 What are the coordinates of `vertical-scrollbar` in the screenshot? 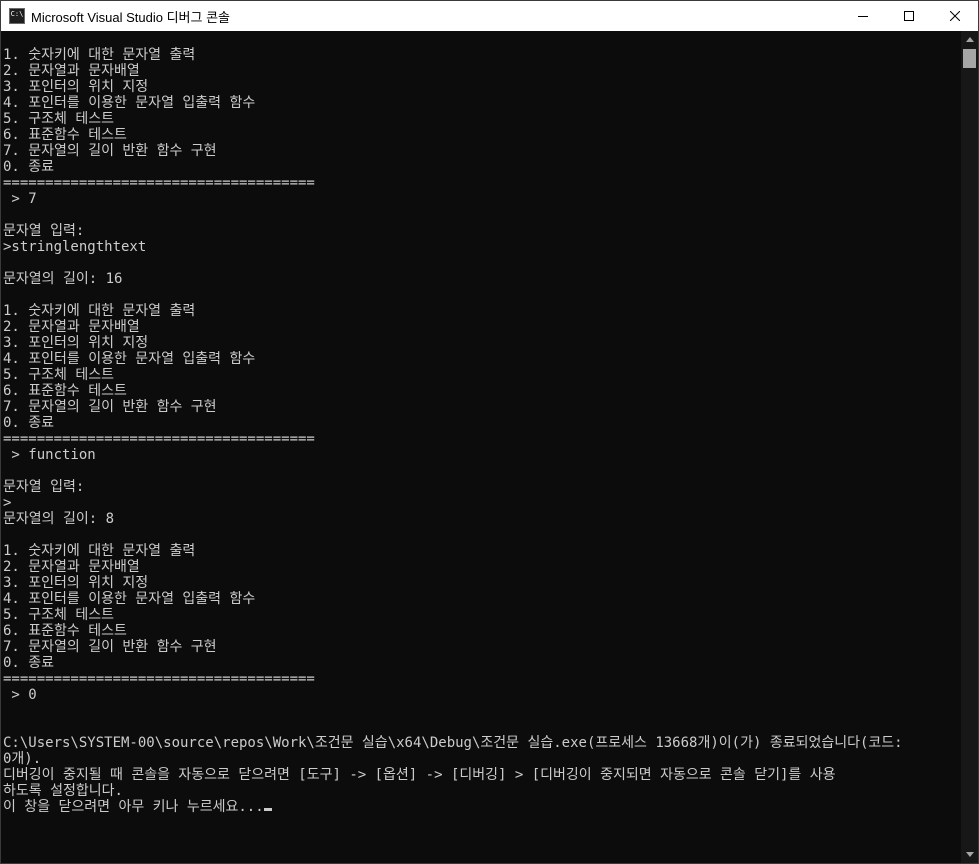 It's located at (969, 447).